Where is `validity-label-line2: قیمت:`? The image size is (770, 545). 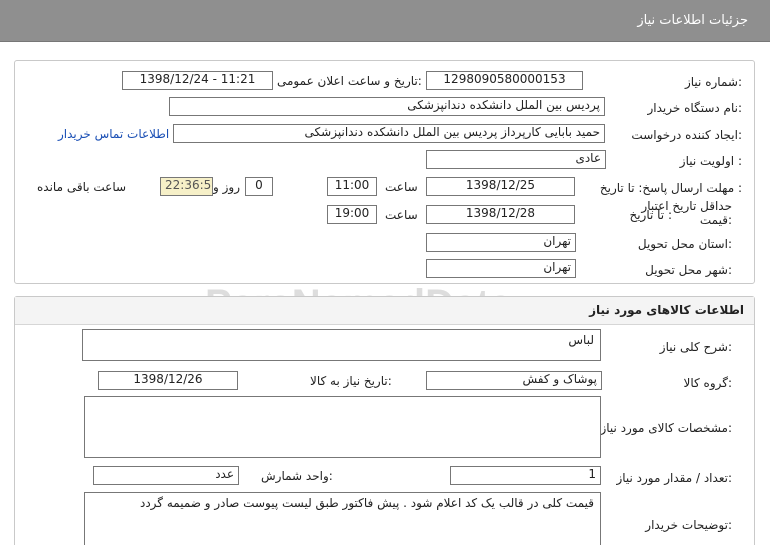
validity-label-line2: قیمت: is located at coordinates (715, 220).